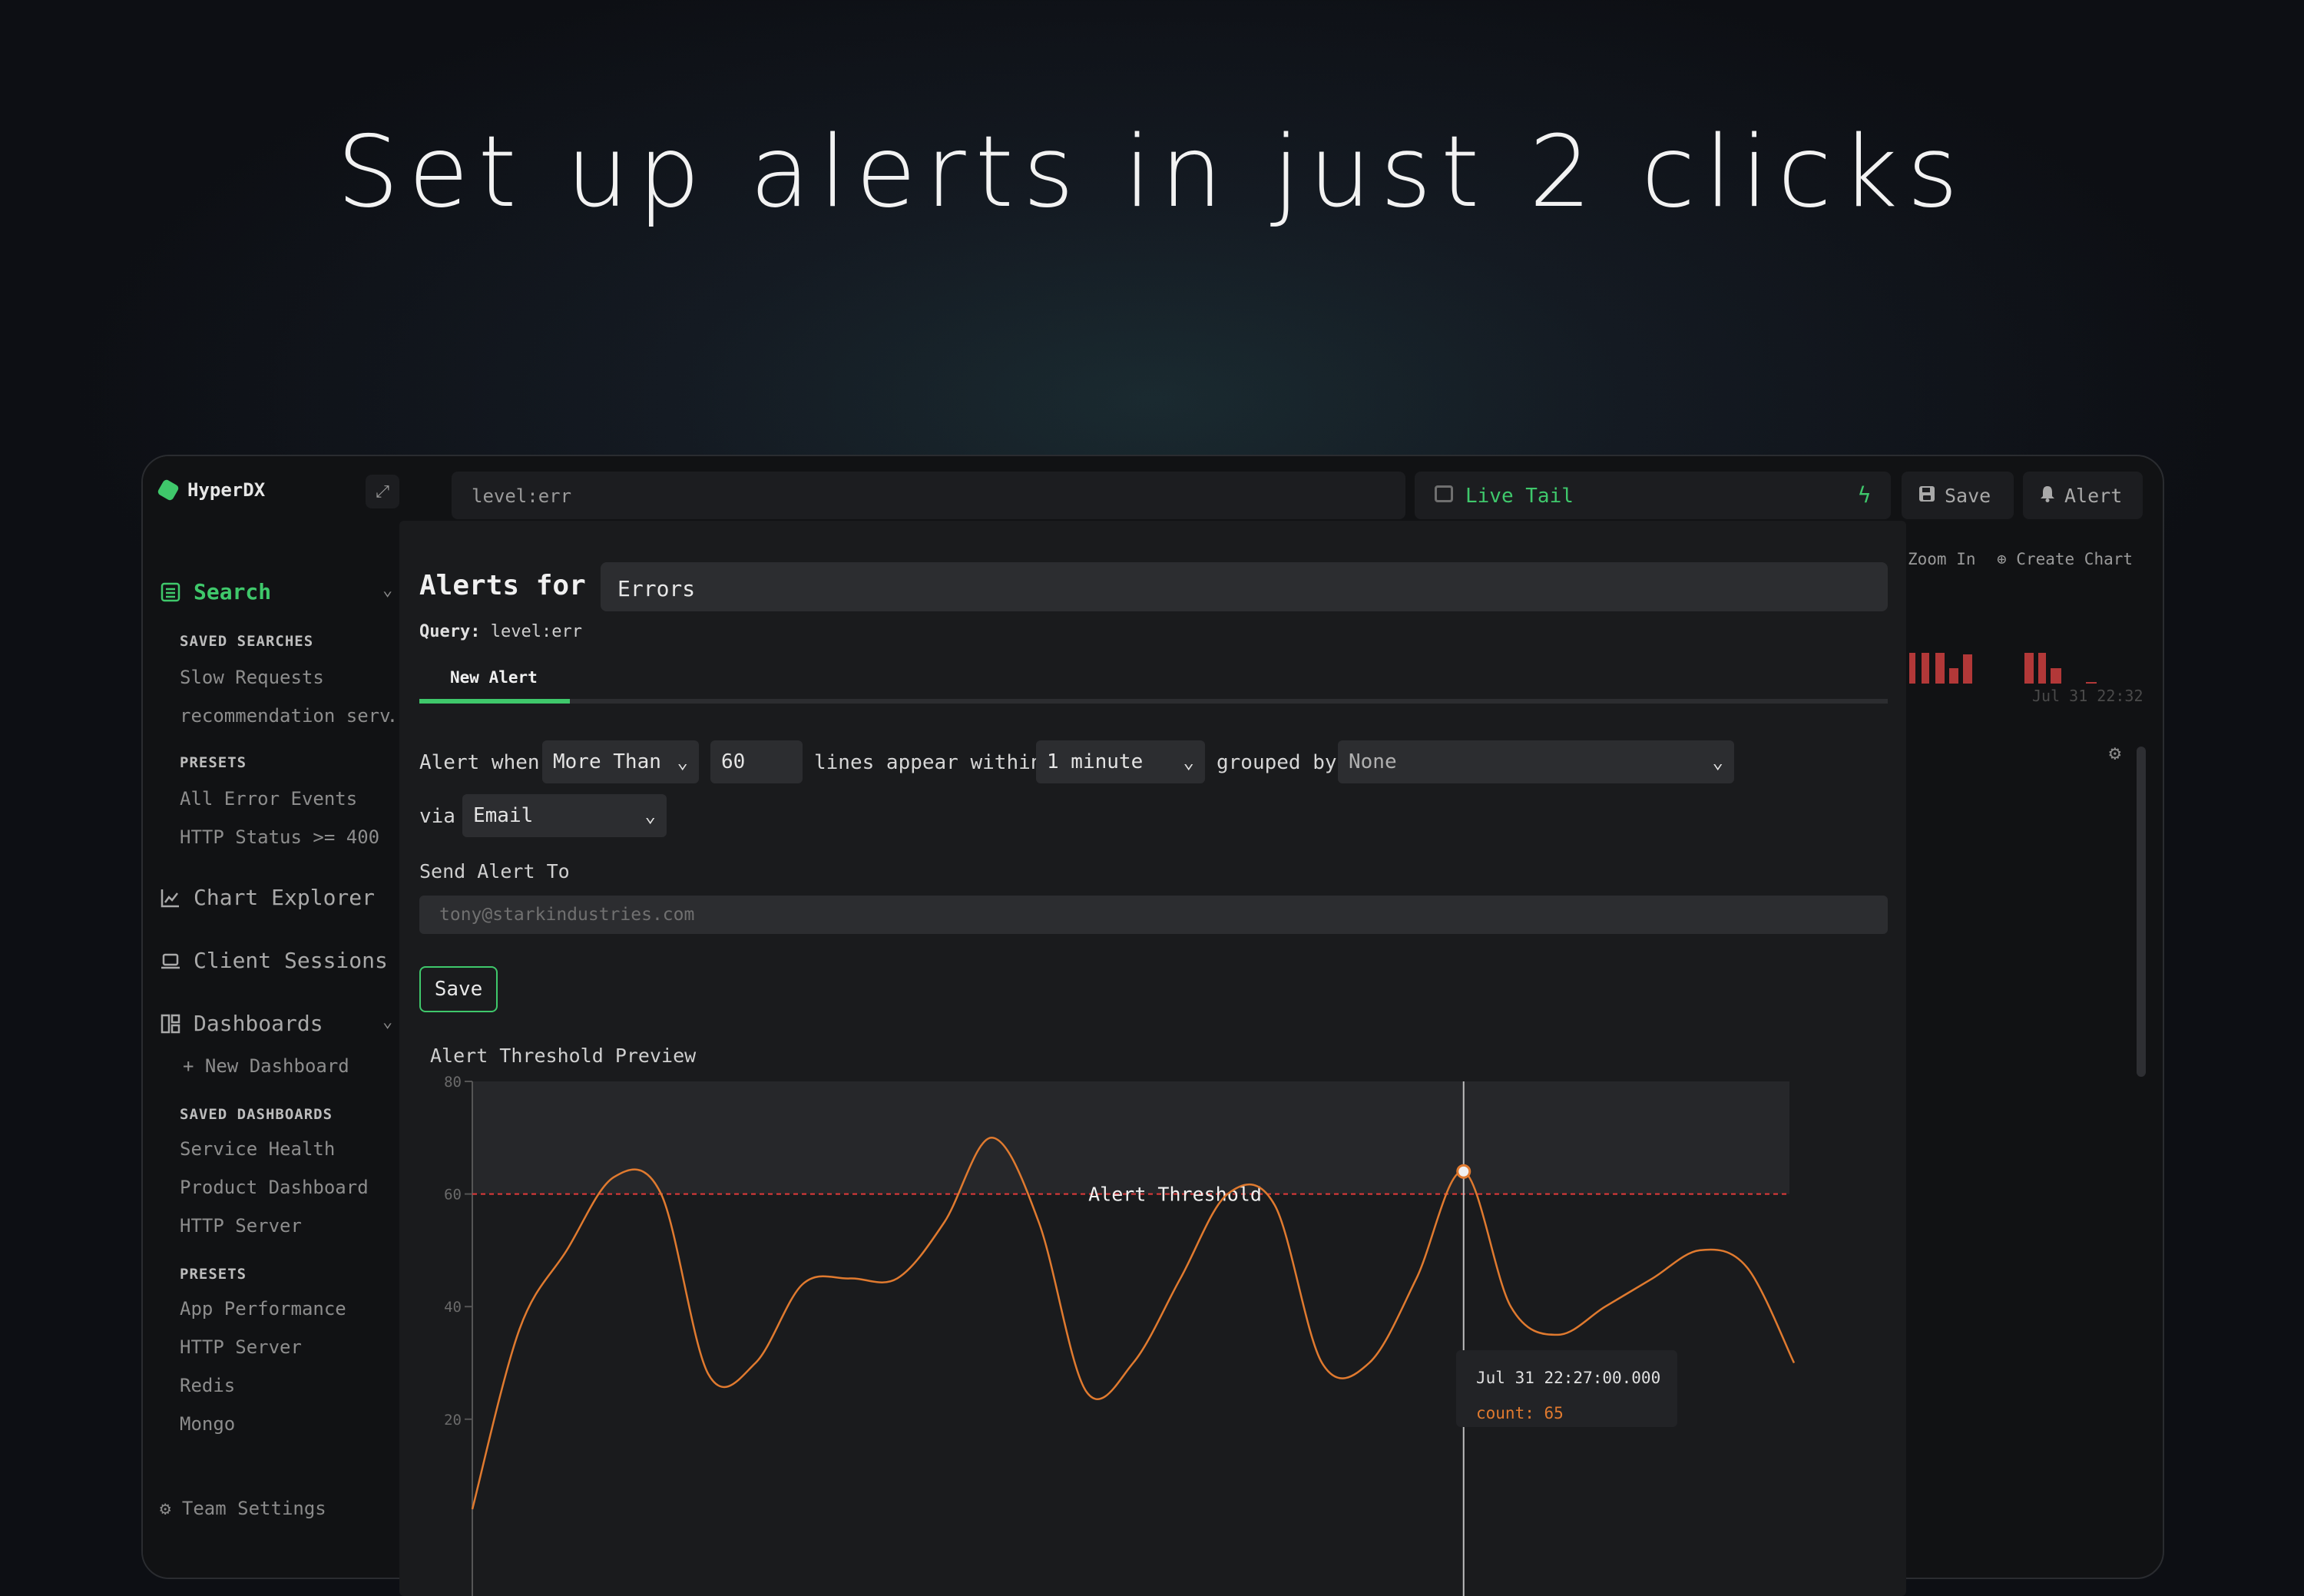 The width and height of the screenshot is (2304, 1596). Describe the element at coordinates (1153, 701) in the screenshot. I see `tab-divider` at that location.